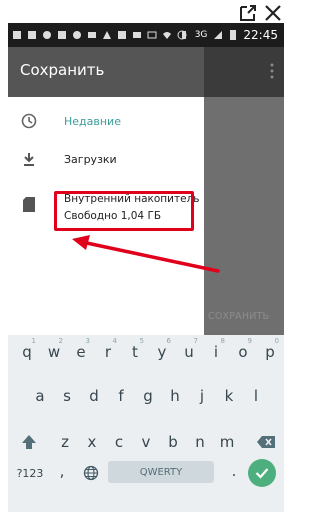 Image resolution: width=320 pixels, height=526 pixels. I want to click on drawer-item-label: Загрузки, so click(90, 159).